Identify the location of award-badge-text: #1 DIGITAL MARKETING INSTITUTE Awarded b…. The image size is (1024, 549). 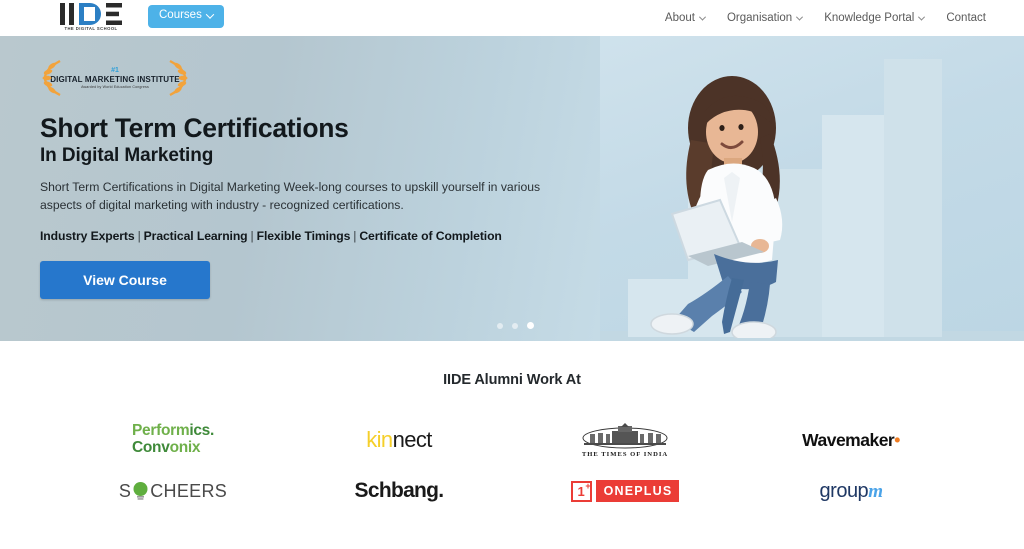
(115, 78).